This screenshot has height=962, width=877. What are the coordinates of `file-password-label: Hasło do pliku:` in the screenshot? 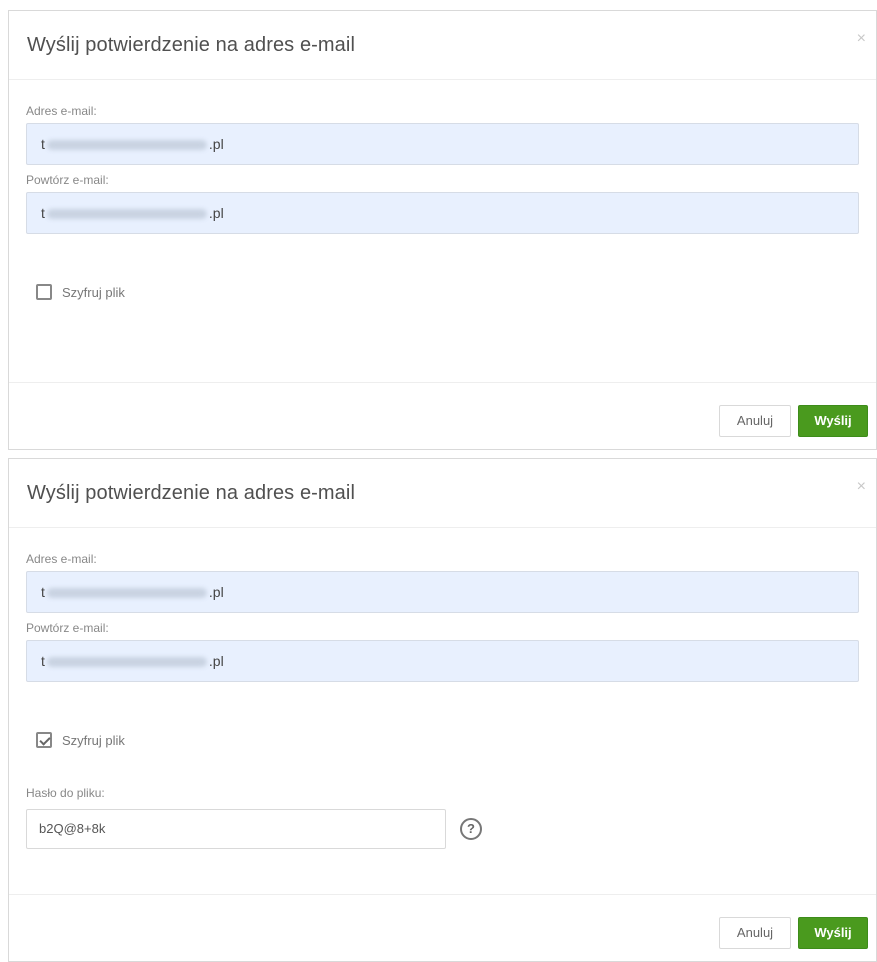 It's located at (65, 793).